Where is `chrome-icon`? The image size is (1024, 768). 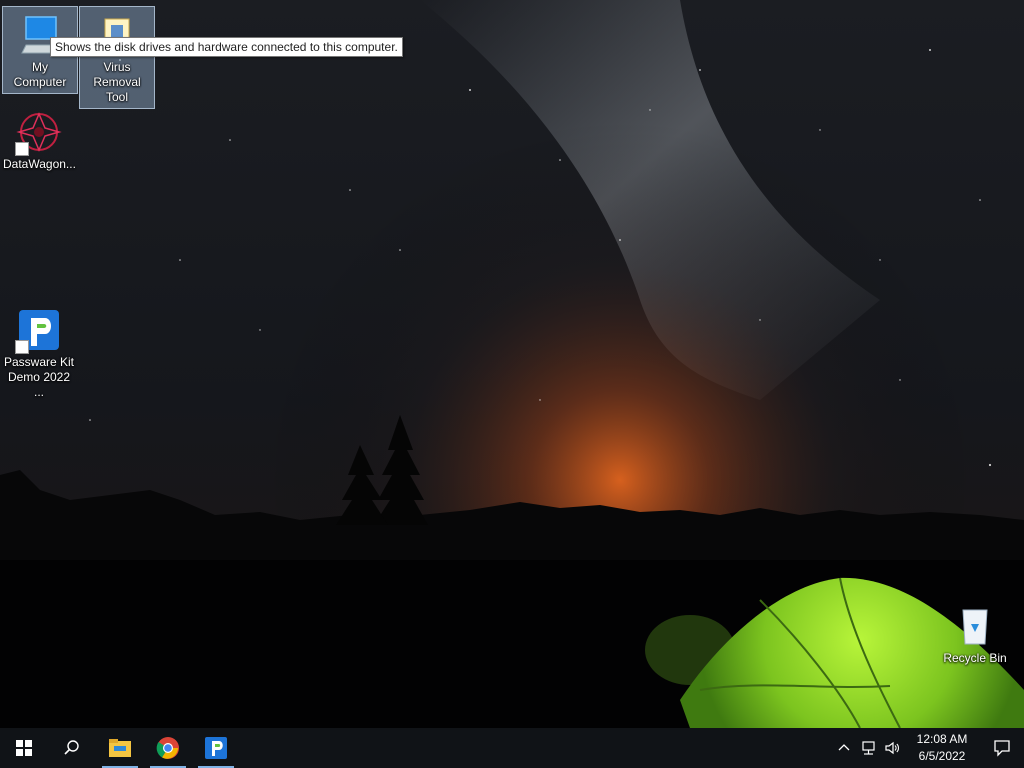 chrome-icon is located at coordinates (167, 748).